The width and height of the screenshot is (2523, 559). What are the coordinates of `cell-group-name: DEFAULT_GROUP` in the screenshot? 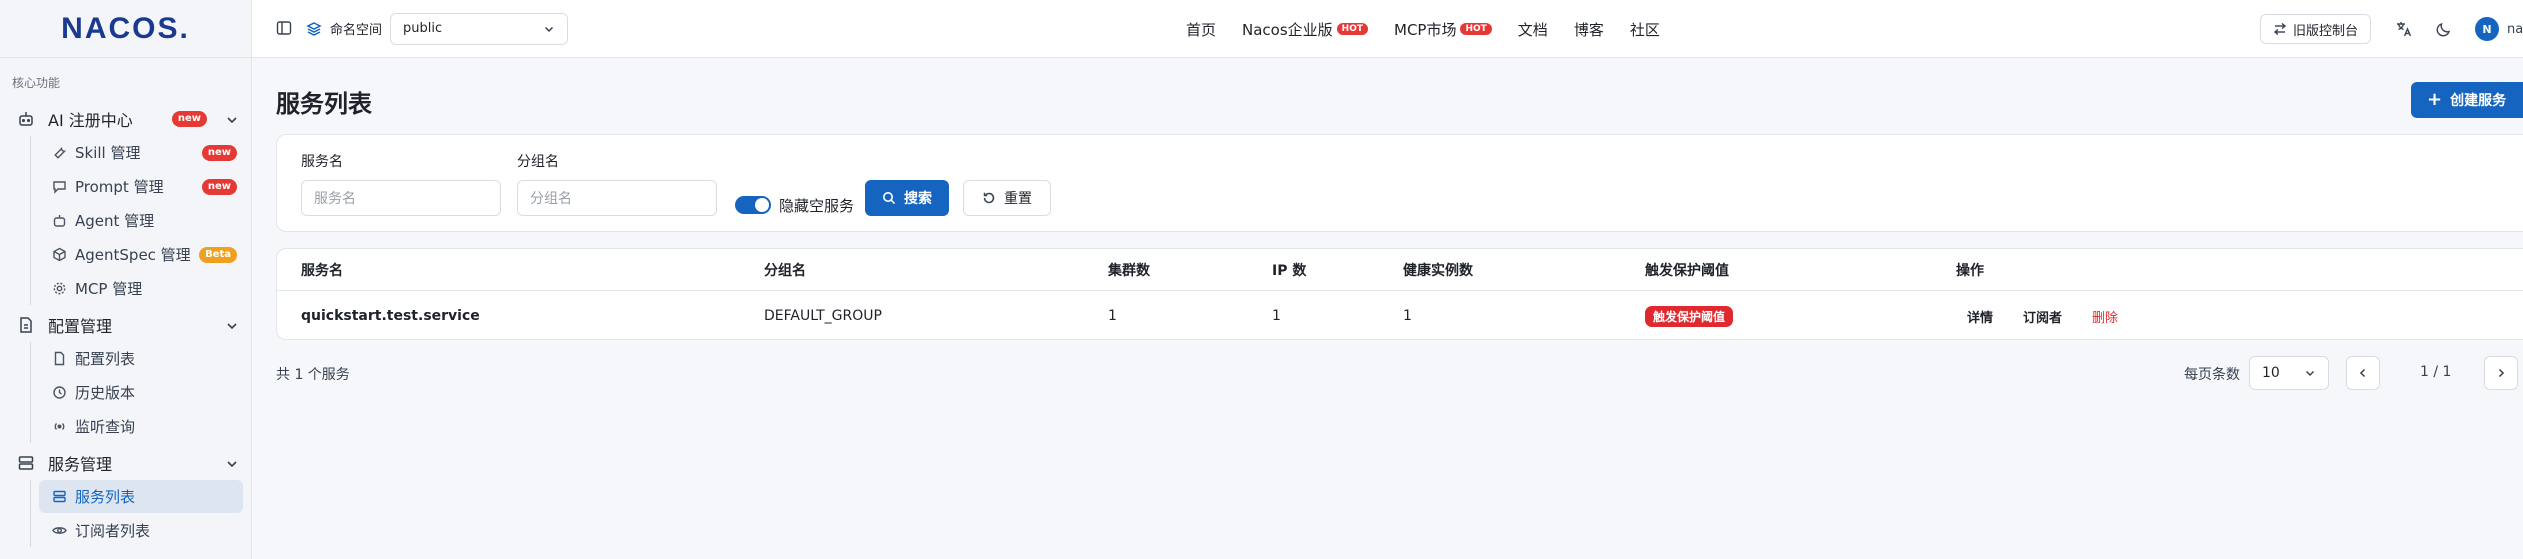 It's located at (823, 316).